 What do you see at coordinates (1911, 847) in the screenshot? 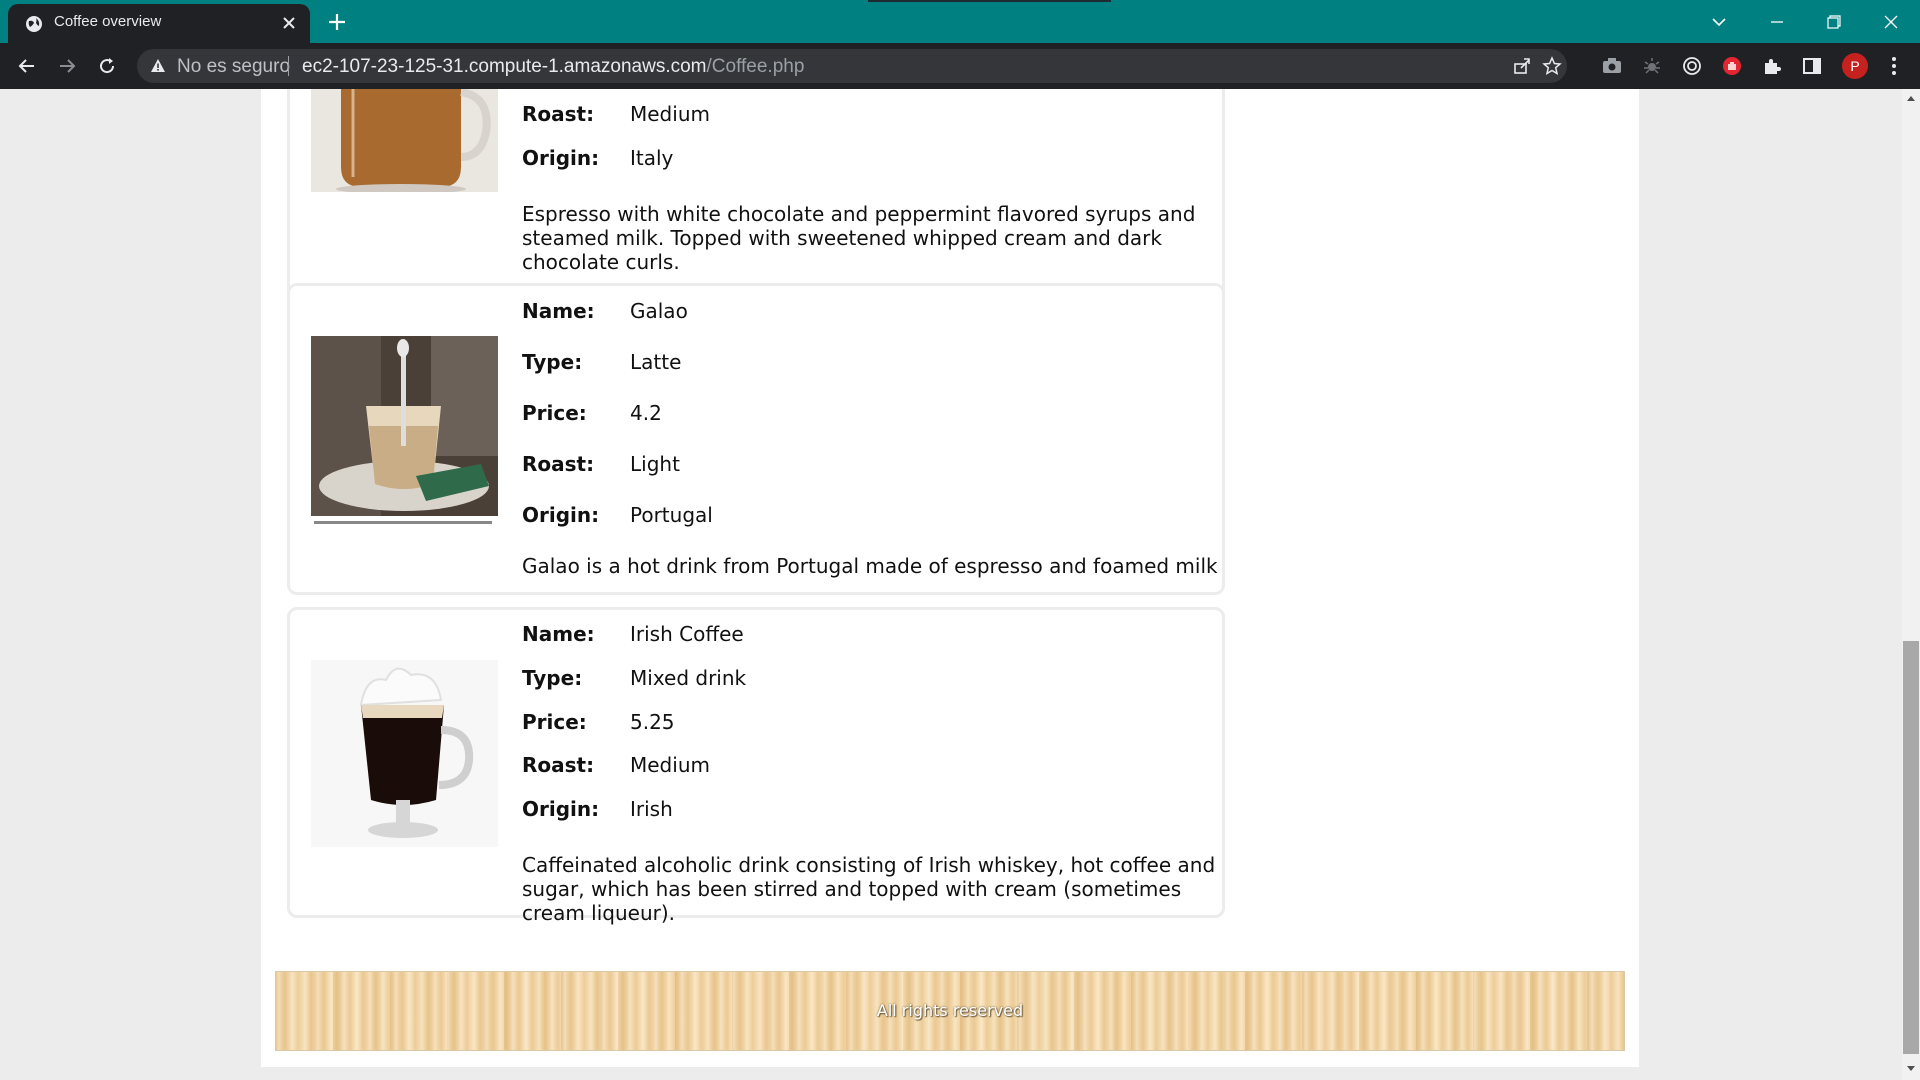
I see `scrollbar-thumb` at bounding box center [1911, 847].